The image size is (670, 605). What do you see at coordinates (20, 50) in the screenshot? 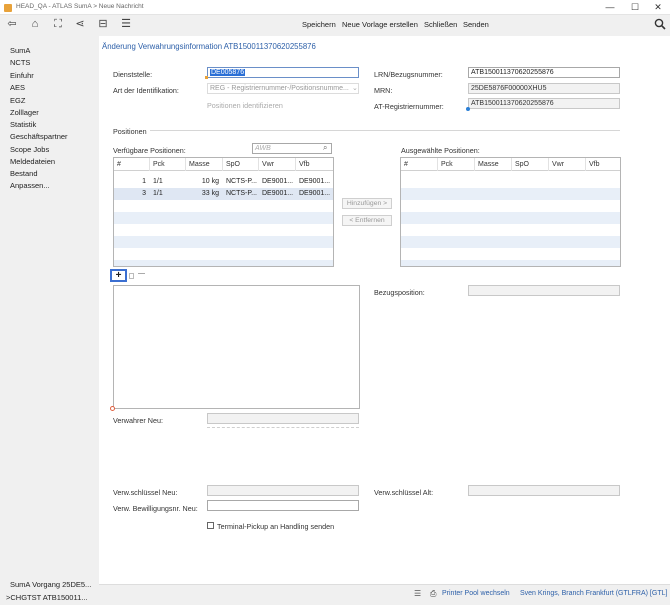
I see `sidebar-item-suma: SumA` at bounding box center [20, 50].